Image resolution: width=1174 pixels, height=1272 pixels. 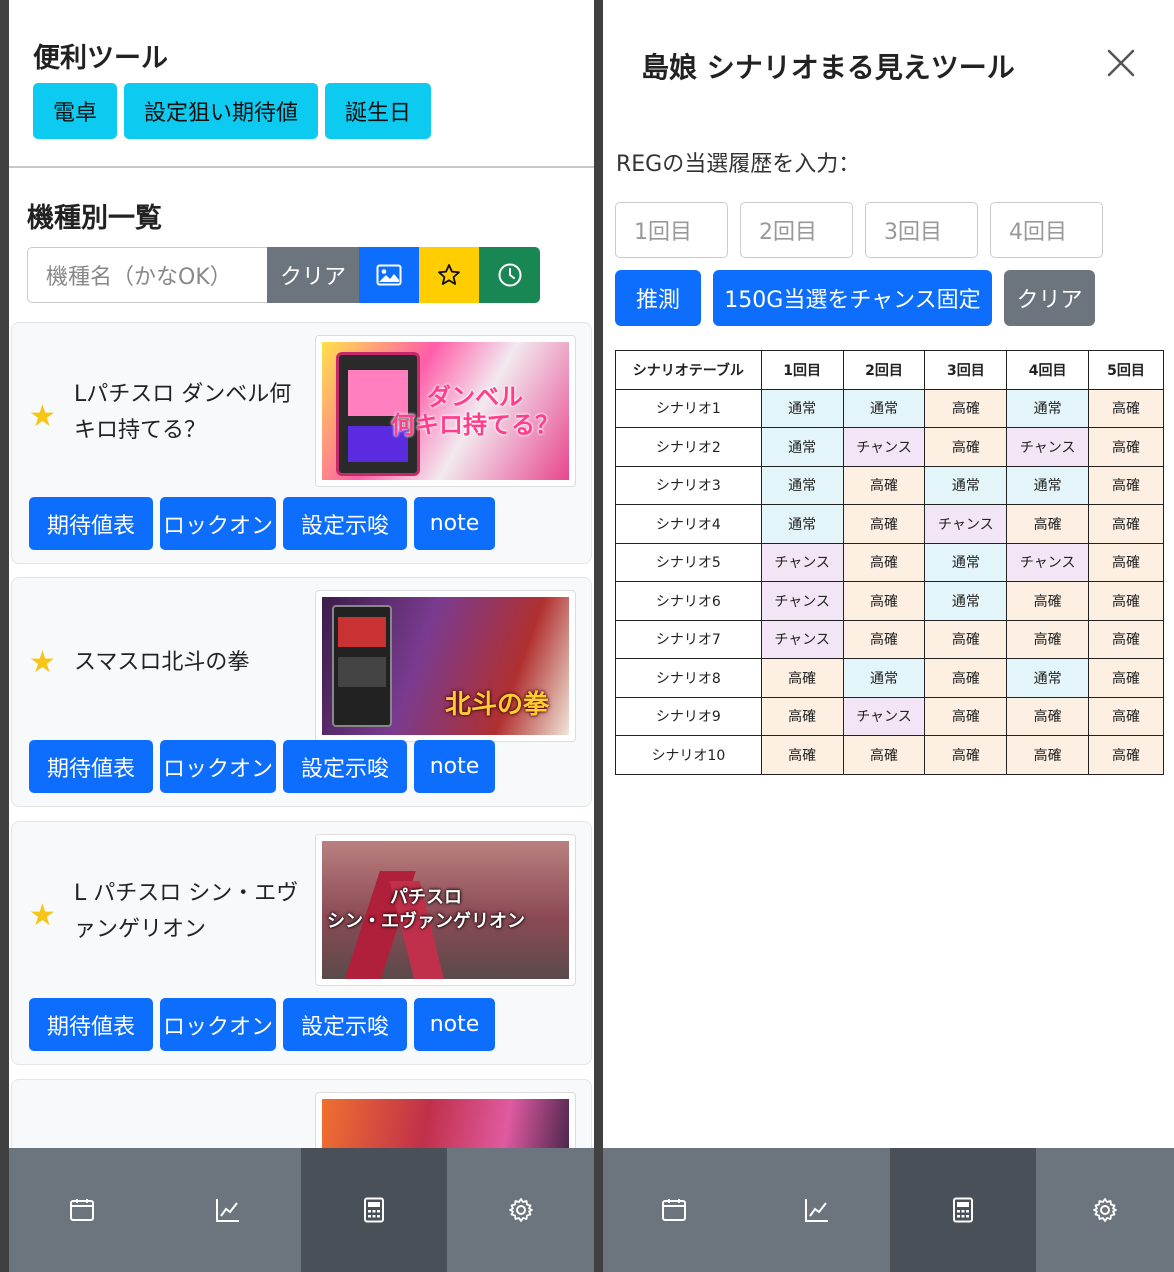 I want to click on birthday-tool-button: 誕生日, so click(x=378, y=111).